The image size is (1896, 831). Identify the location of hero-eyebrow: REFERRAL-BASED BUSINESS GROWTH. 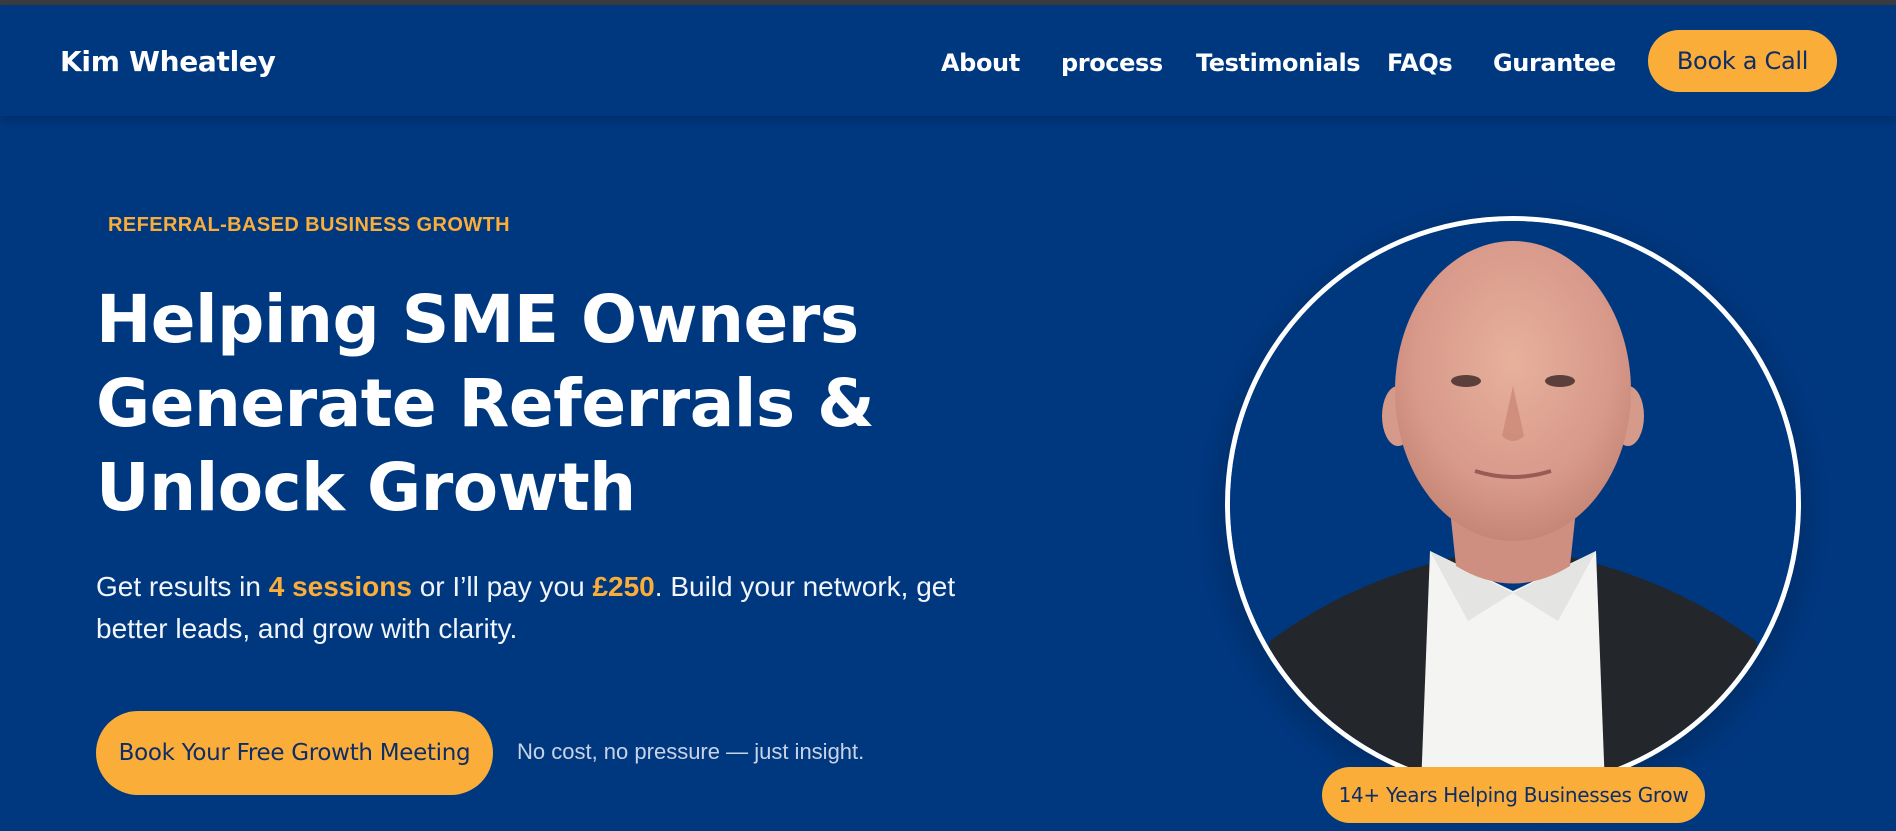
(309, 225).